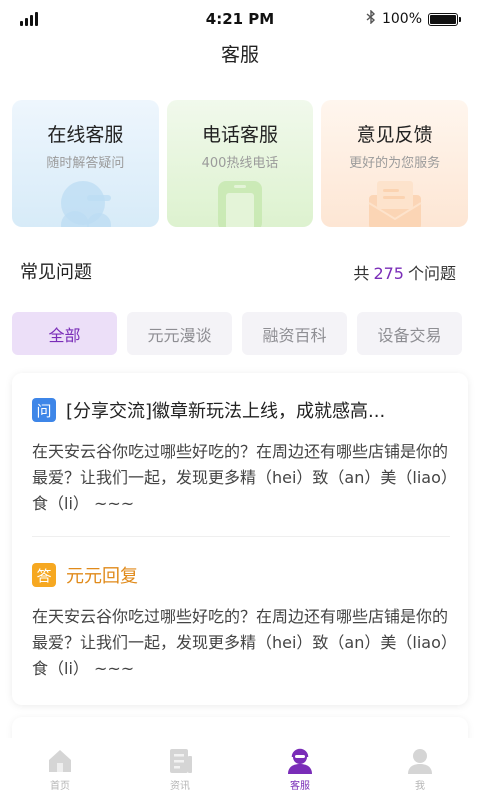 This screenshot has height=800, width=480. Describe the element at coordinates (361, 273) in the screenshot. I see `faq-count-prefix: 共` at that location.